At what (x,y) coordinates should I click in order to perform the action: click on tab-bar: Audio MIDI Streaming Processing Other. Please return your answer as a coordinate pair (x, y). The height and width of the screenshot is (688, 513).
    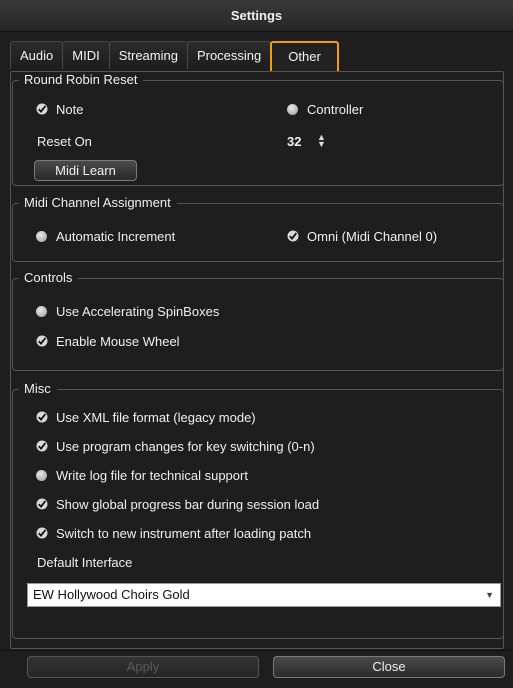
    Looking at the image, I should click on (174, 56).